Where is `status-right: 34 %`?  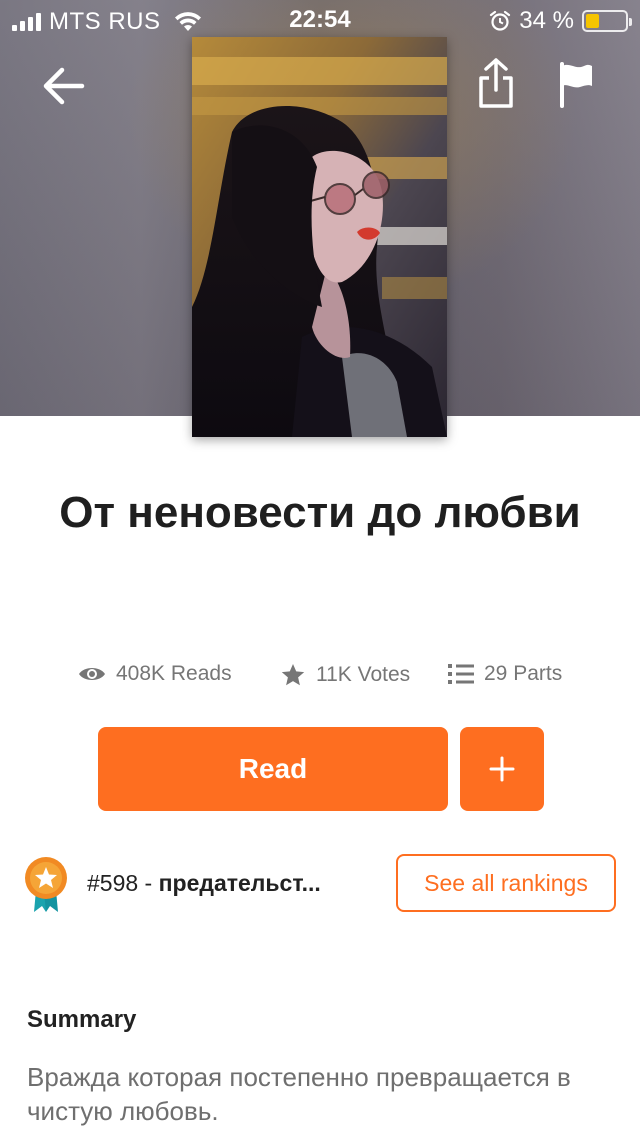
status-right: 34 % is located at coordinates (560, 21).